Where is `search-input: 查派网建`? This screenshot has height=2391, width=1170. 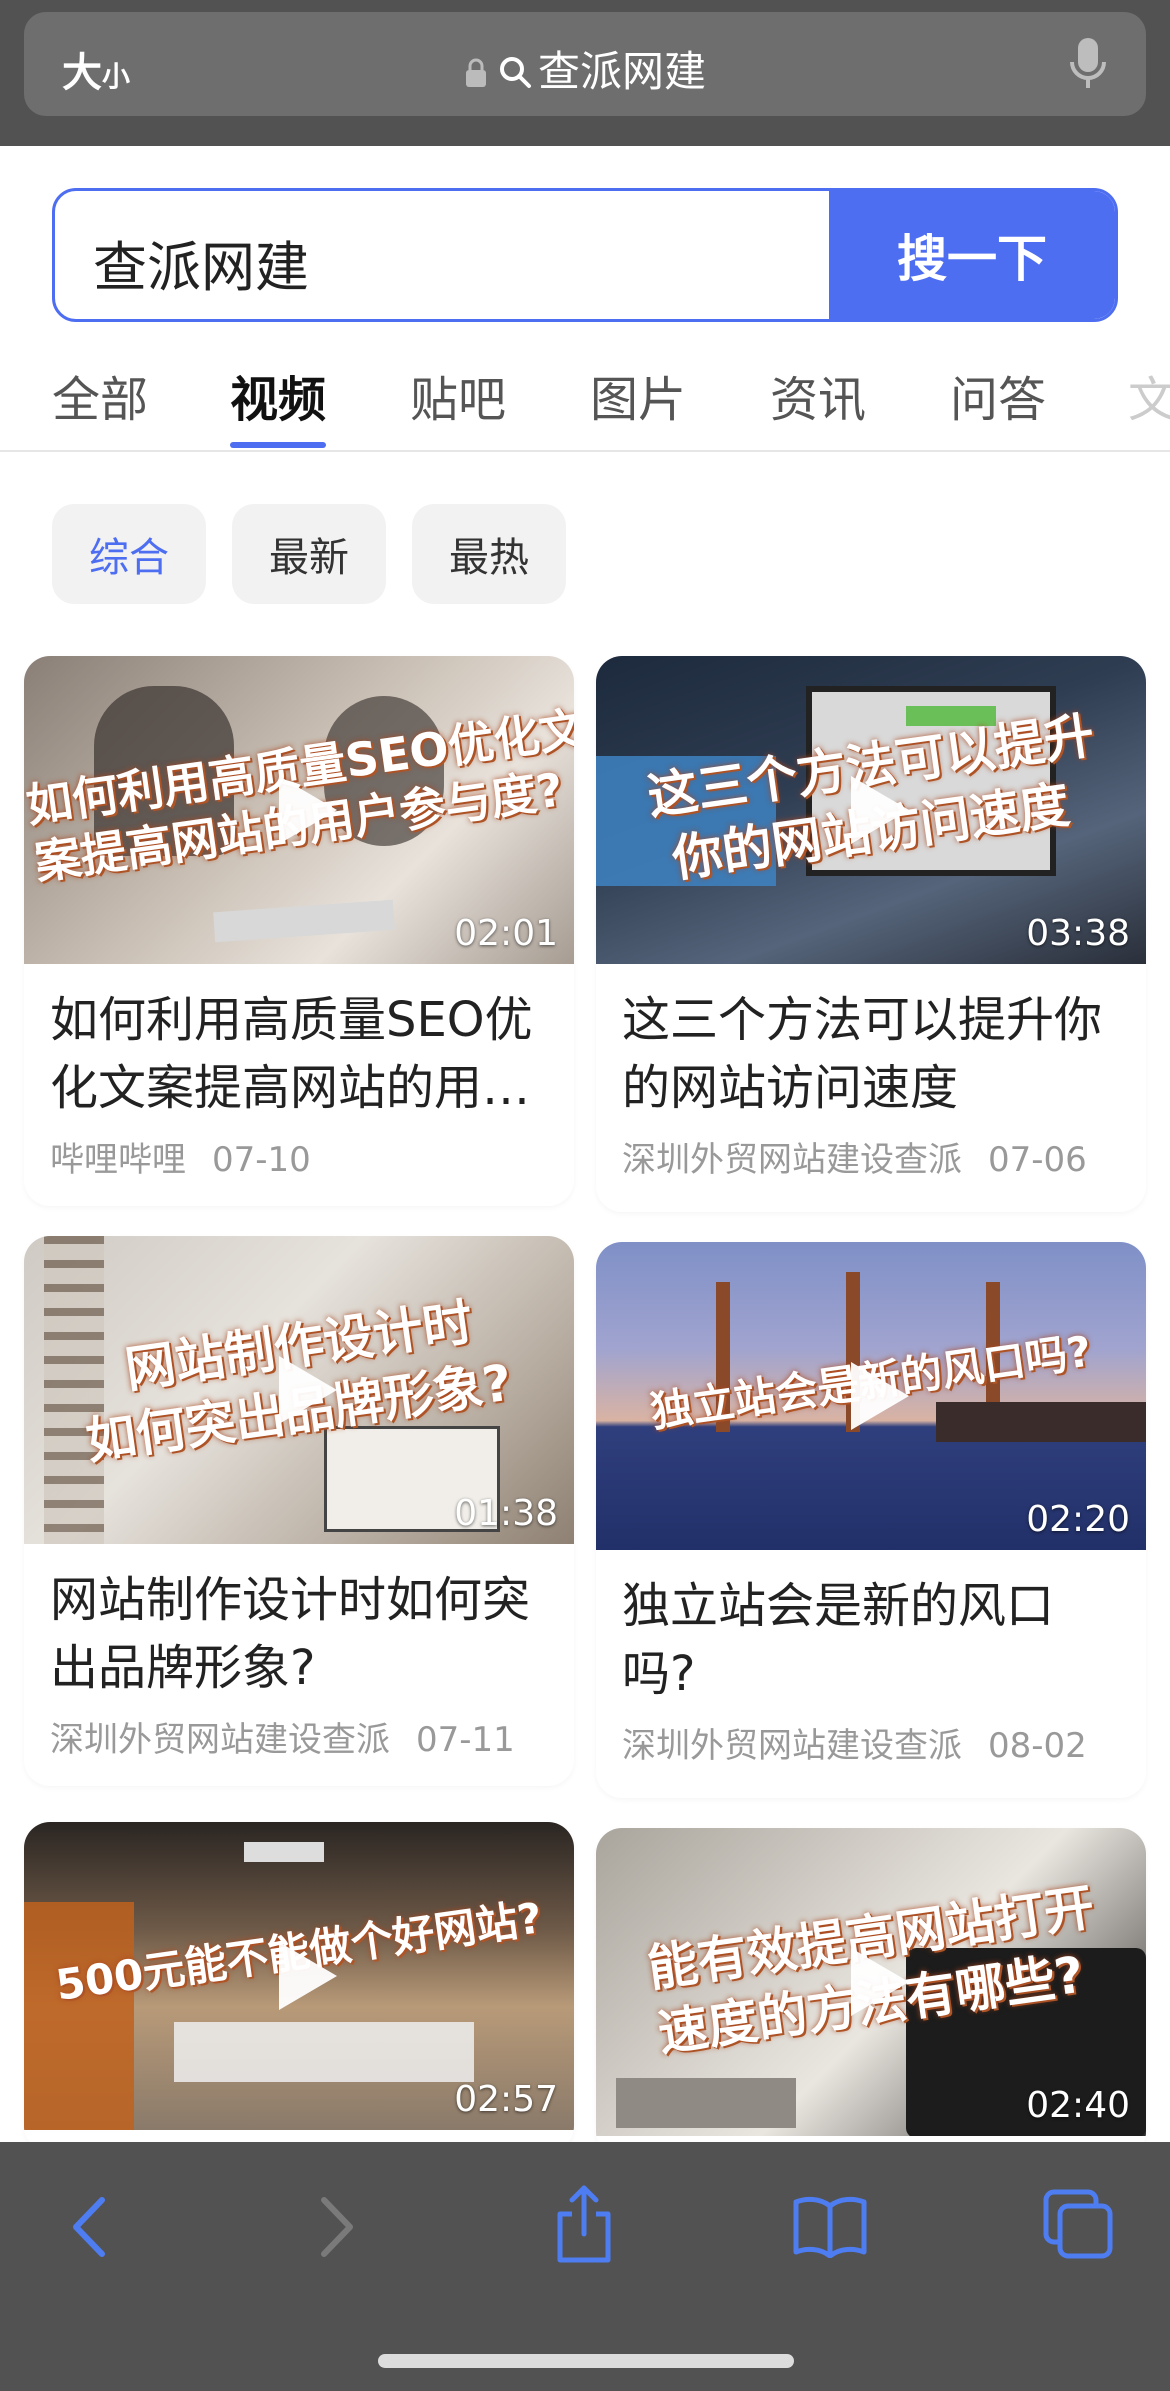 search-input: 查派网建 is located at coordinates (201, 262).